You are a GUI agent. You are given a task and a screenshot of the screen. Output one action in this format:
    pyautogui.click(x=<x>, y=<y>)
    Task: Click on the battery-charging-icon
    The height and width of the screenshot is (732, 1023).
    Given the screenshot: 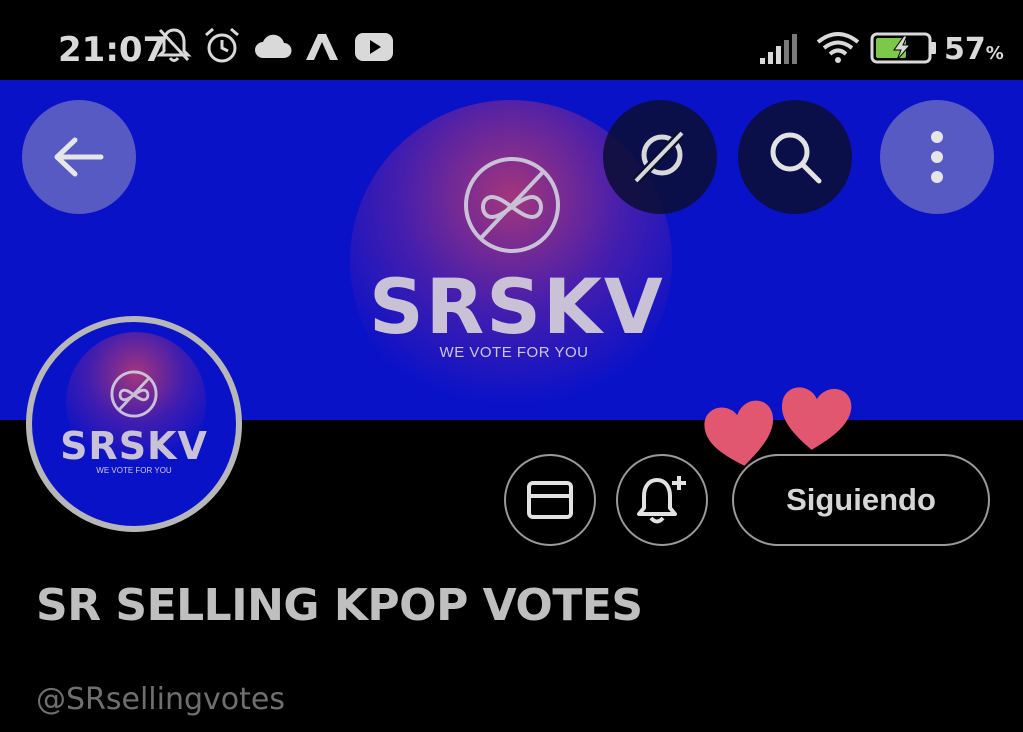 What is the action you would take?
    pyautogui.click(x=903, y=48)
    